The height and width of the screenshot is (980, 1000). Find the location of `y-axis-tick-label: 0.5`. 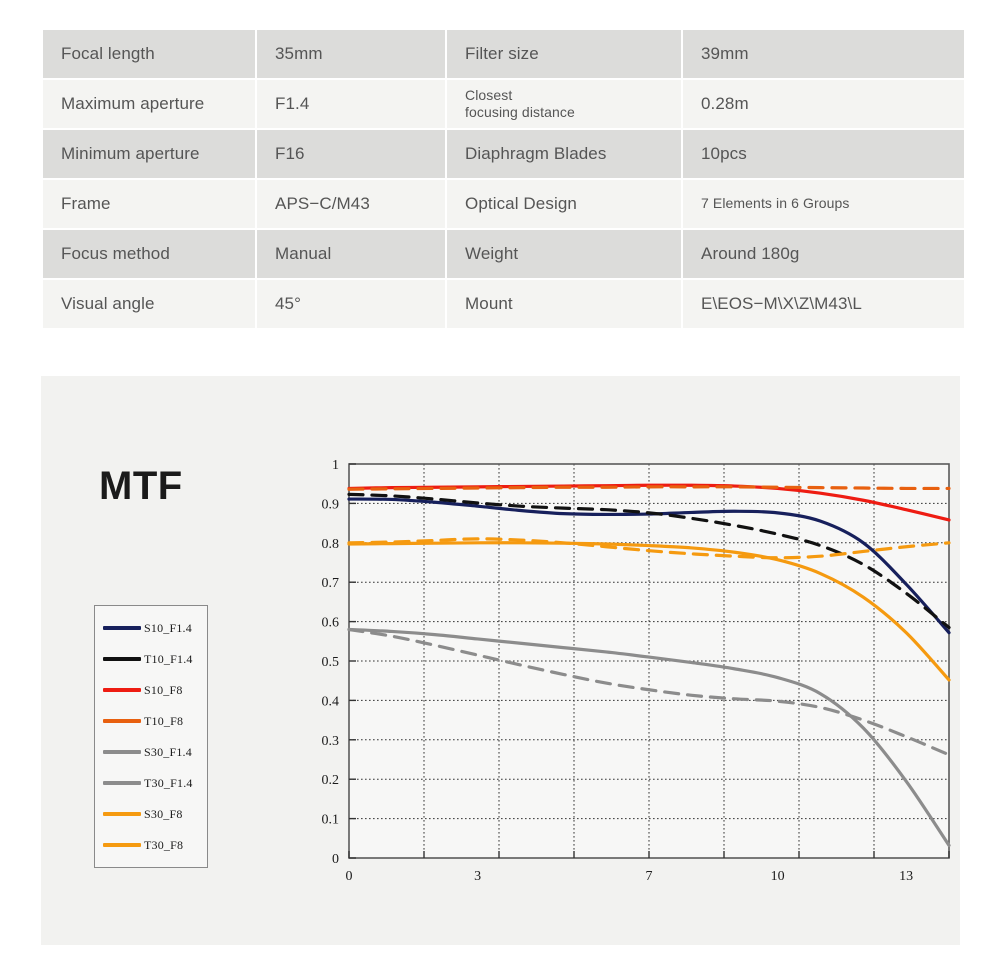

y-axis-tick-label: 0.5 is located at coordinates (331, 662).